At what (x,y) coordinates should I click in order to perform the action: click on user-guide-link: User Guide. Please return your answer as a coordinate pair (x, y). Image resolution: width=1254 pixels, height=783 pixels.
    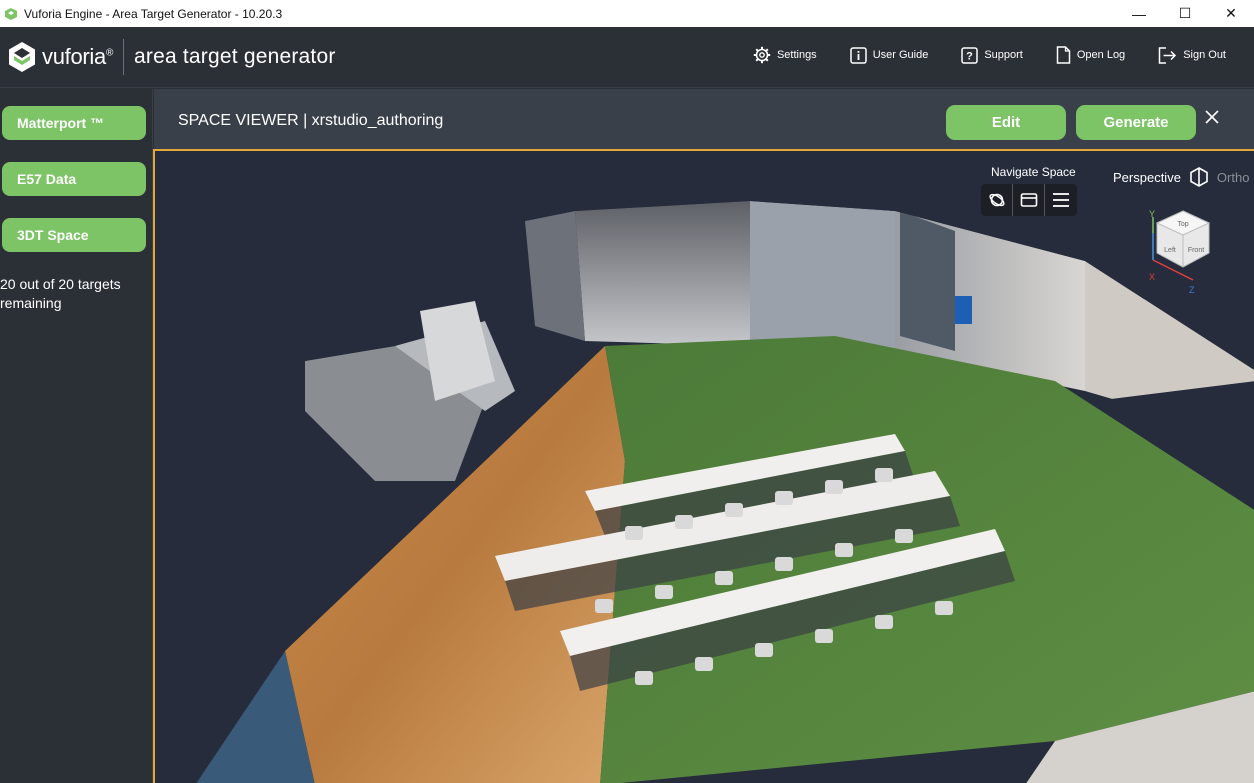
    Looking at the image, I should click on (889, 55).